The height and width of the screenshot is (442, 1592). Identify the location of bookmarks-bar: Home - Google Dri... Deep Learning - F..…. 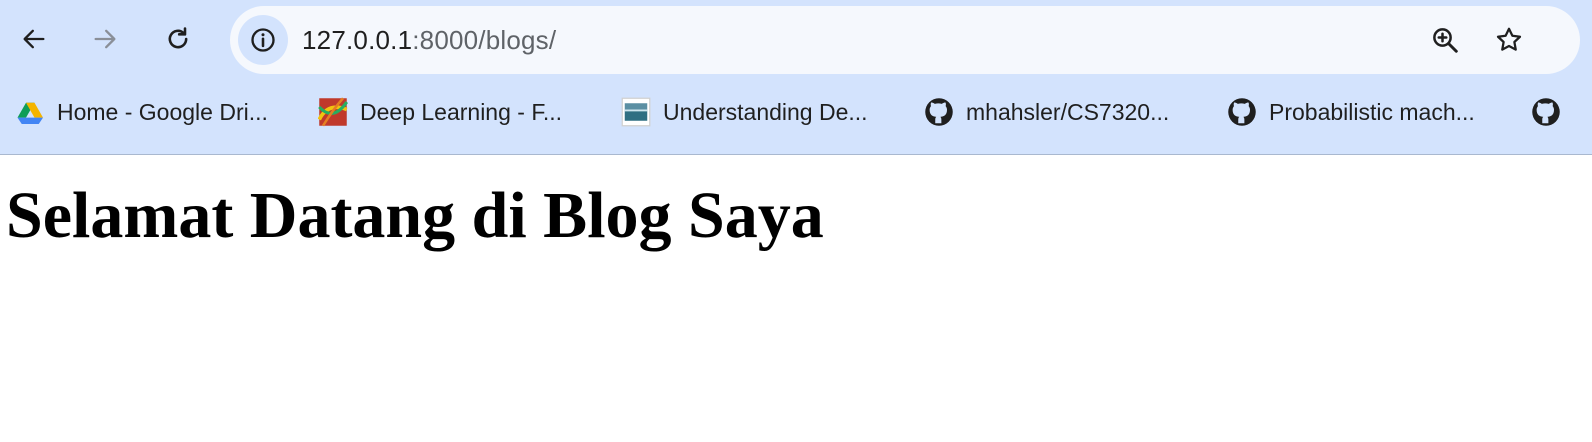
(796, 112).